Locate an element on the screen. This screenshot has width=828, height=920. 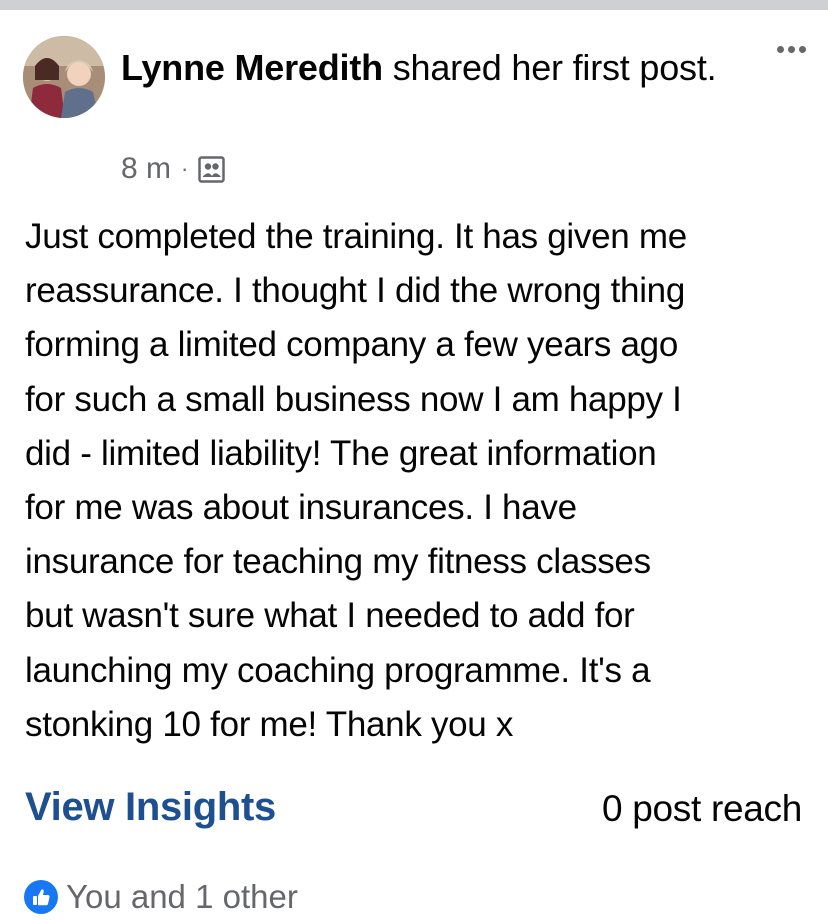
avatar is located at coordinates (64, 77).